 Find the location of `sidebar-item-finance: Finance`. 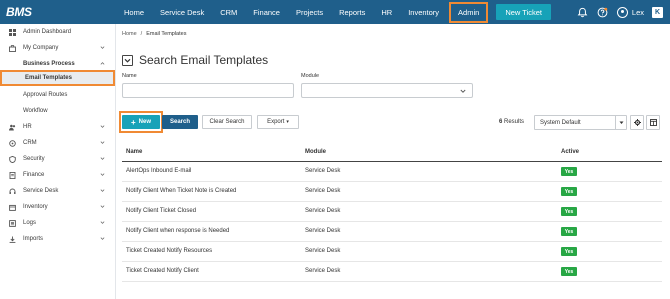

sidebar-item-finance: Finance is located at coordinates (57, 175).